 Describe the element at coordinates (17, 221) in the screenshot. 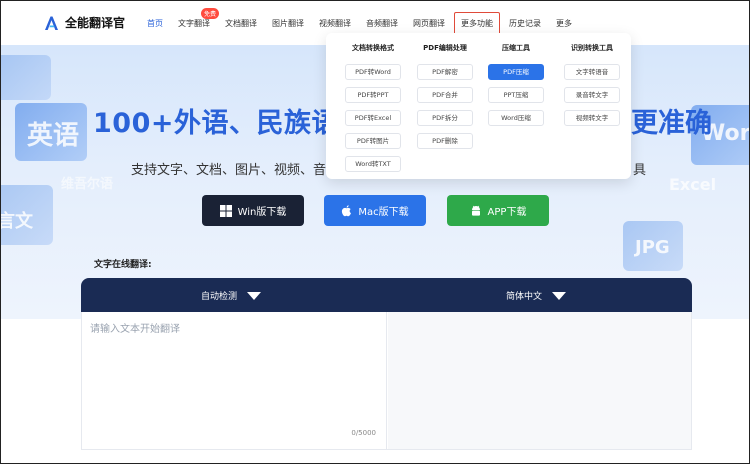

I see `deco-word-wenyan: 言文` at that location.